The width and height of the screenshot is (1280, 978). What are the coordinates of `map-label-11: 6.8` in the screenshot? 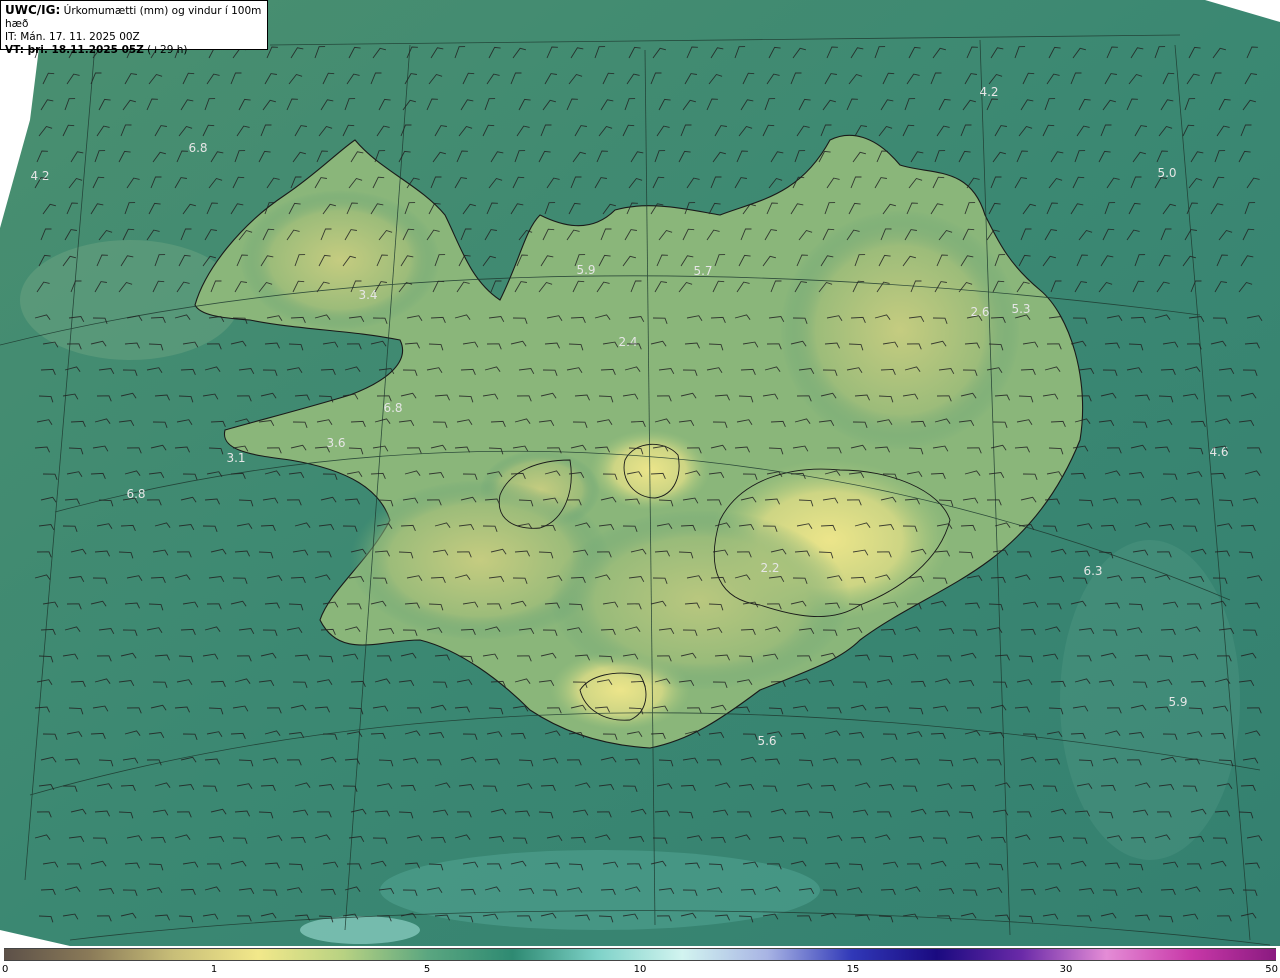 It's located at (392, 408).